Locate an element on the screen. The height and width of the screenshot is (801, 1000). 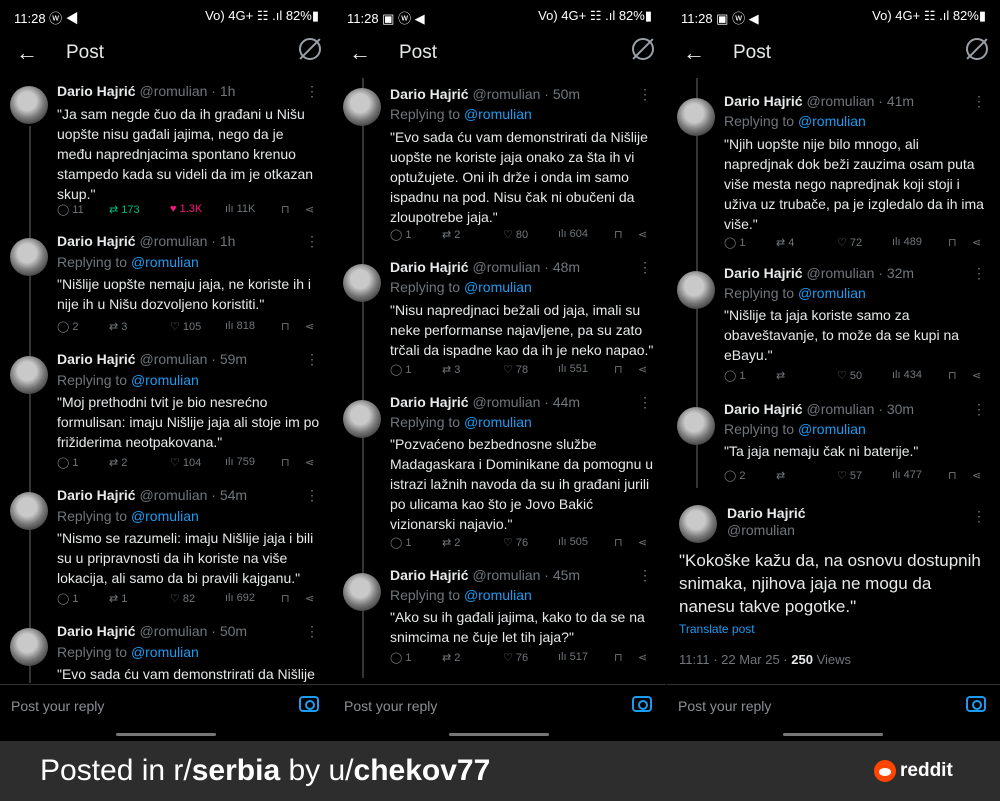
views-icon: ılı 818 is located at coordinates (240, 326).